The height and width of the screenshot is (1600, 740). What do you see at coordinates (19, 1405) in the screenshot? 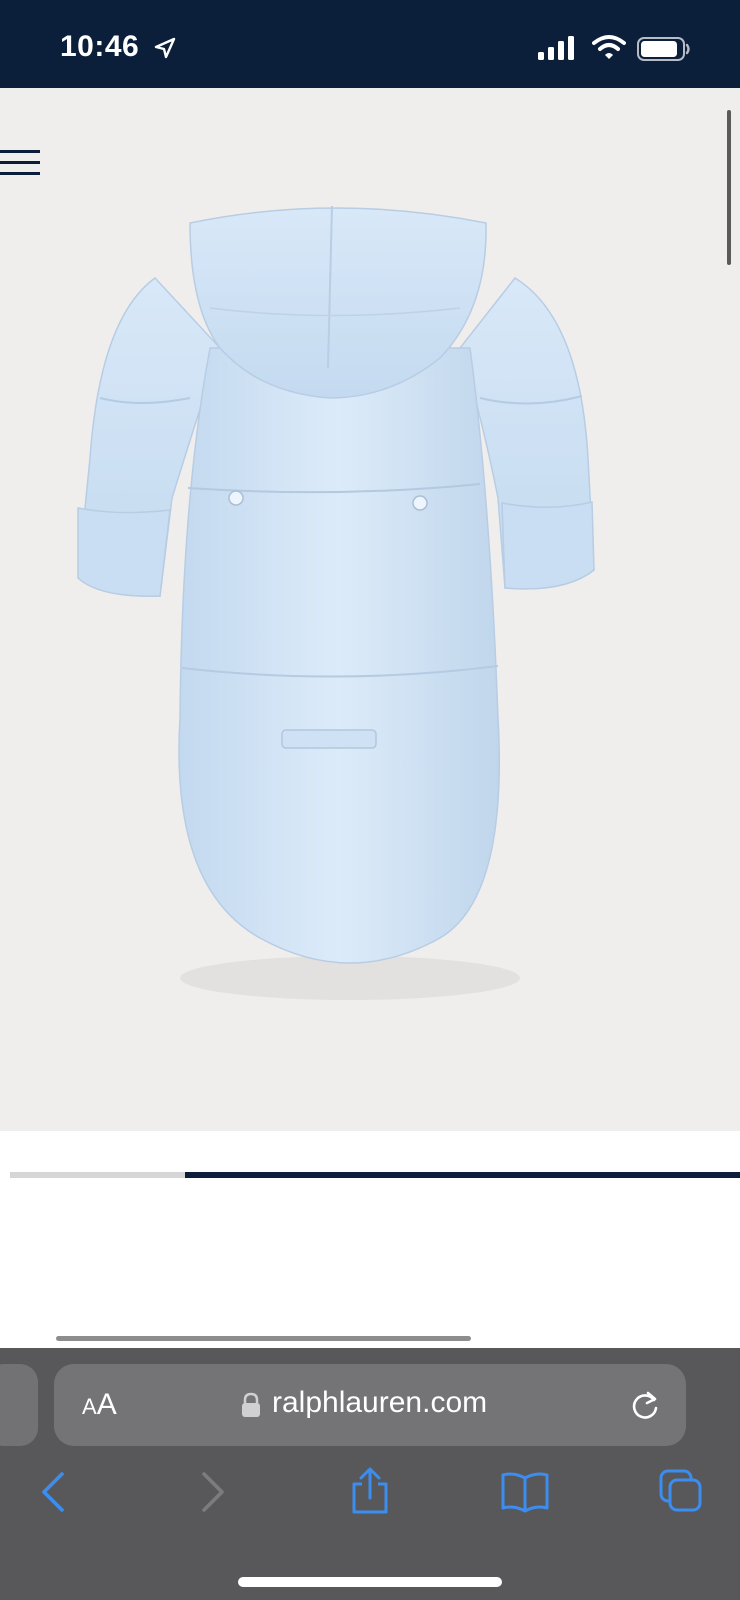
I see `previous-tab-peek` at bounding box center [19, 1405].